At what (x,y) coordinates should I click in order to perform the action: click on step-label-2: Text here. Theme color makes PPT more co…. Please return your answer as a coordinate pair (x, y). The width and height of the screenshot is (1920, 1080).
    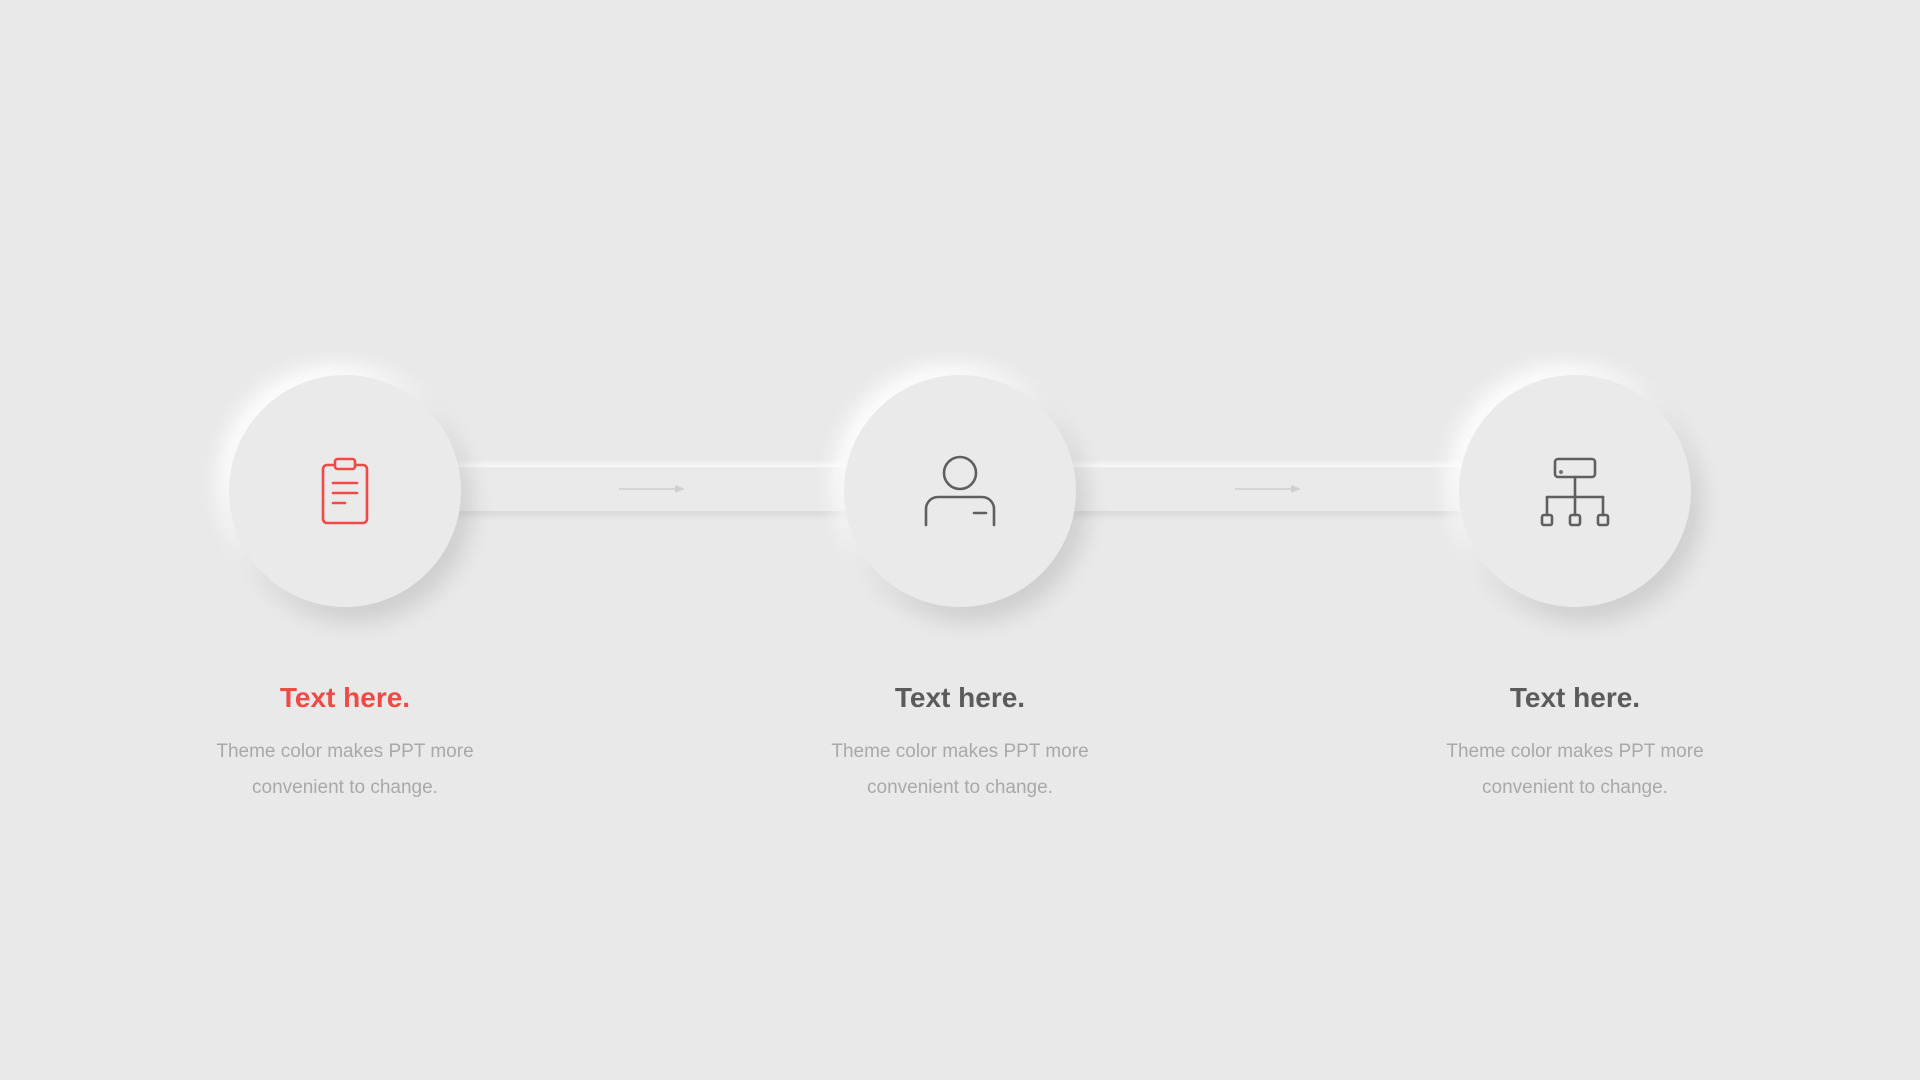
    Looking at the image, I should click on (960, 743).